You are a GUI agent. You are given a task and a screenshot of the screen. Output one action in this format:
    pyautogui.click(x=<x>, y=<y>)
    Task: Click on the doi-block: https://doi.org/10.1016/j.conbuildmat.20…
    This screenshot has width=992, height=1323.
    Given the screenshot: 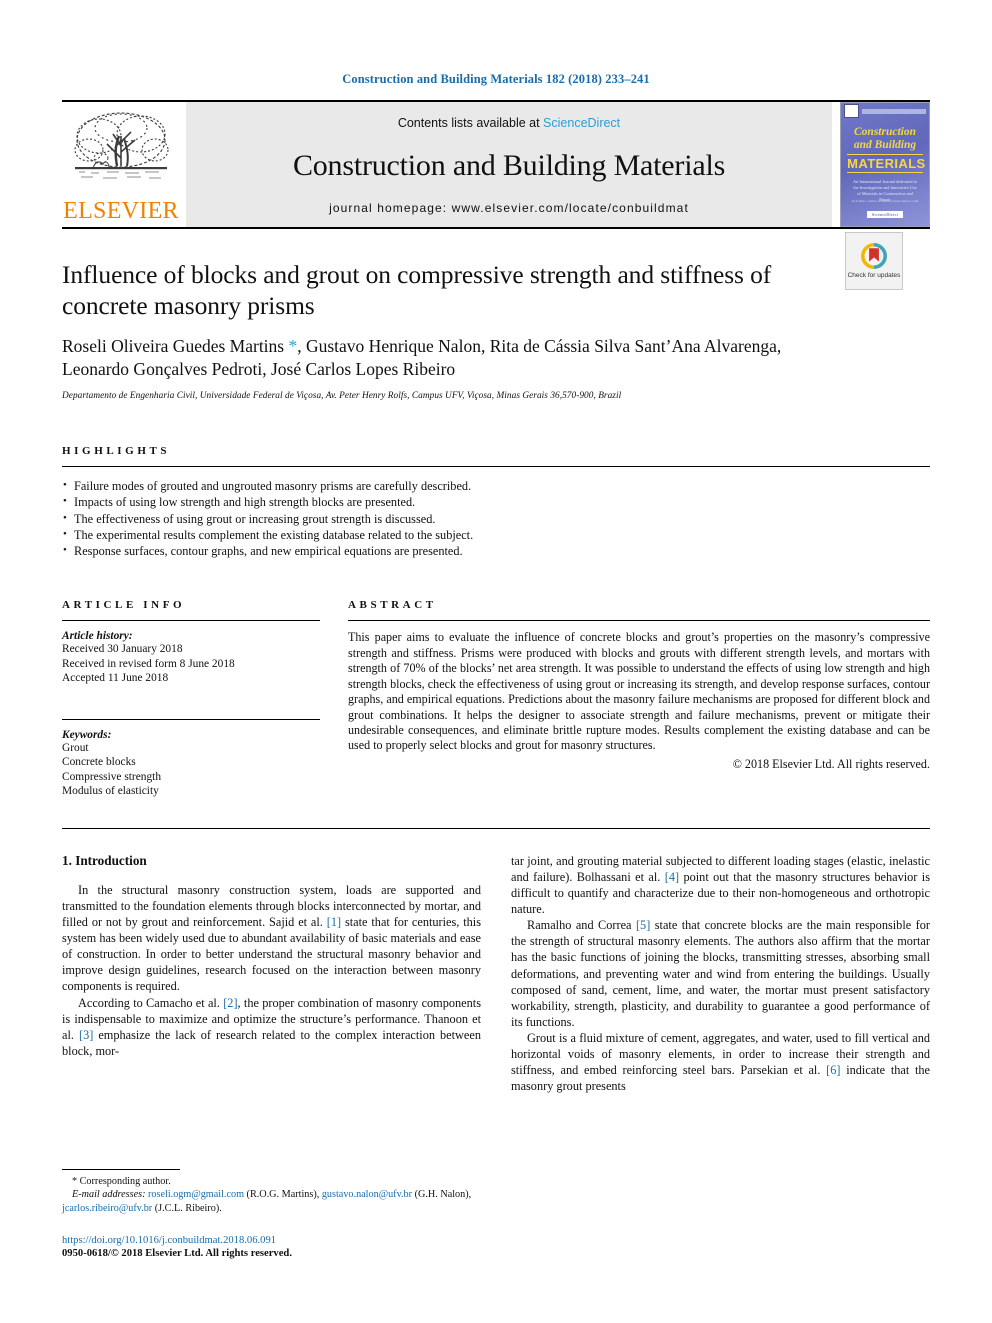 What is the action you would take?
    pyautogui.click(x=271, y=1247)
    